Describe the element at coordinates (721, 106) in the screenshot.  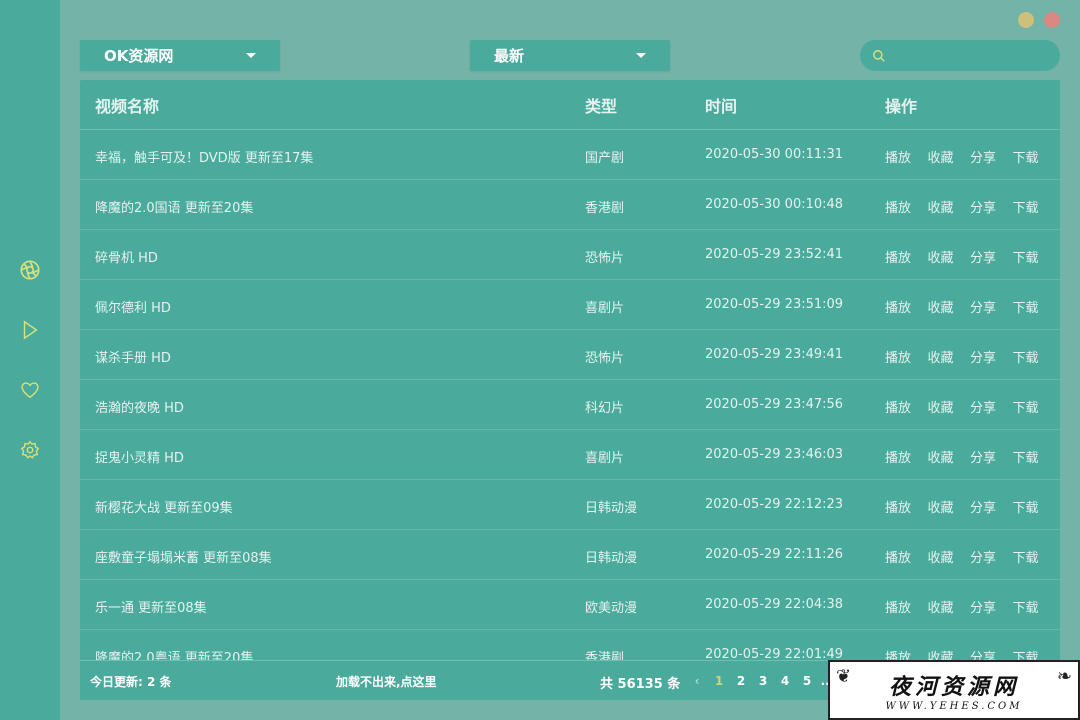
I see `header-time: 时间` at that location.